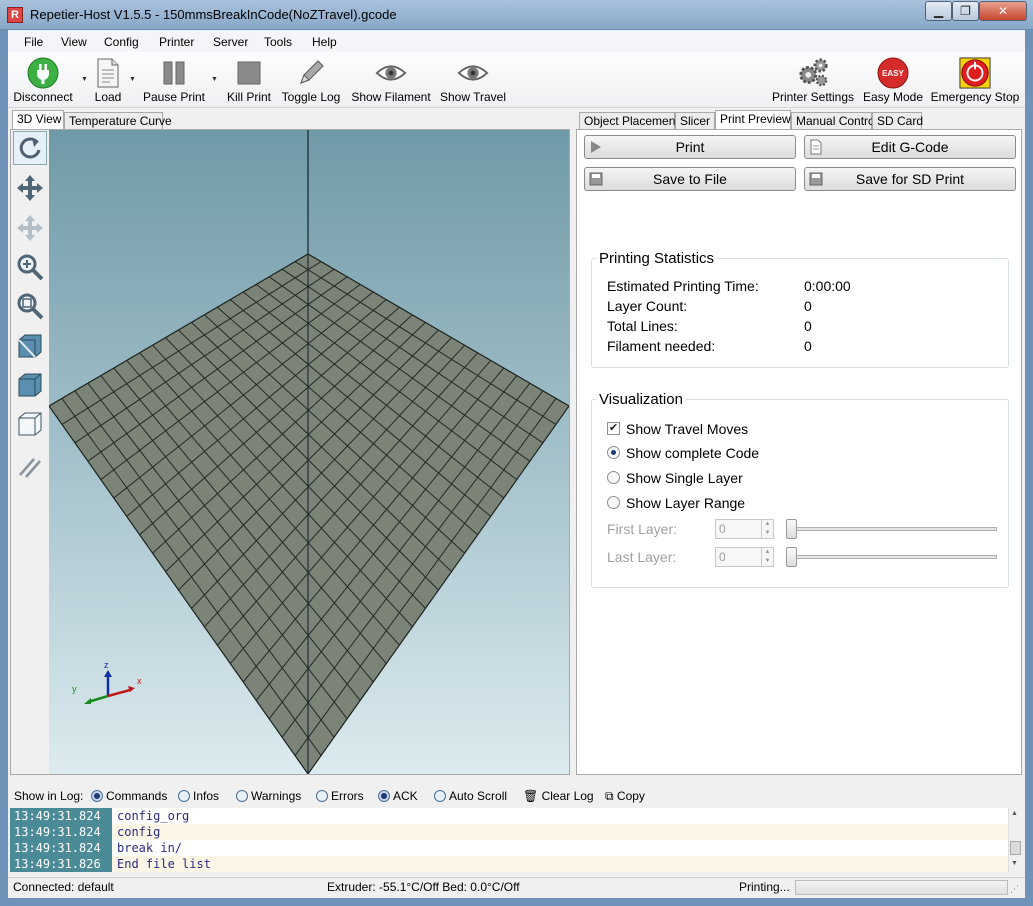 The height and width of the screenshot is (906, 1033). What do you see at coordinates (184, 796) in the screenshot?
I see `infos-radio-icon` at bounding box center [184, 796].